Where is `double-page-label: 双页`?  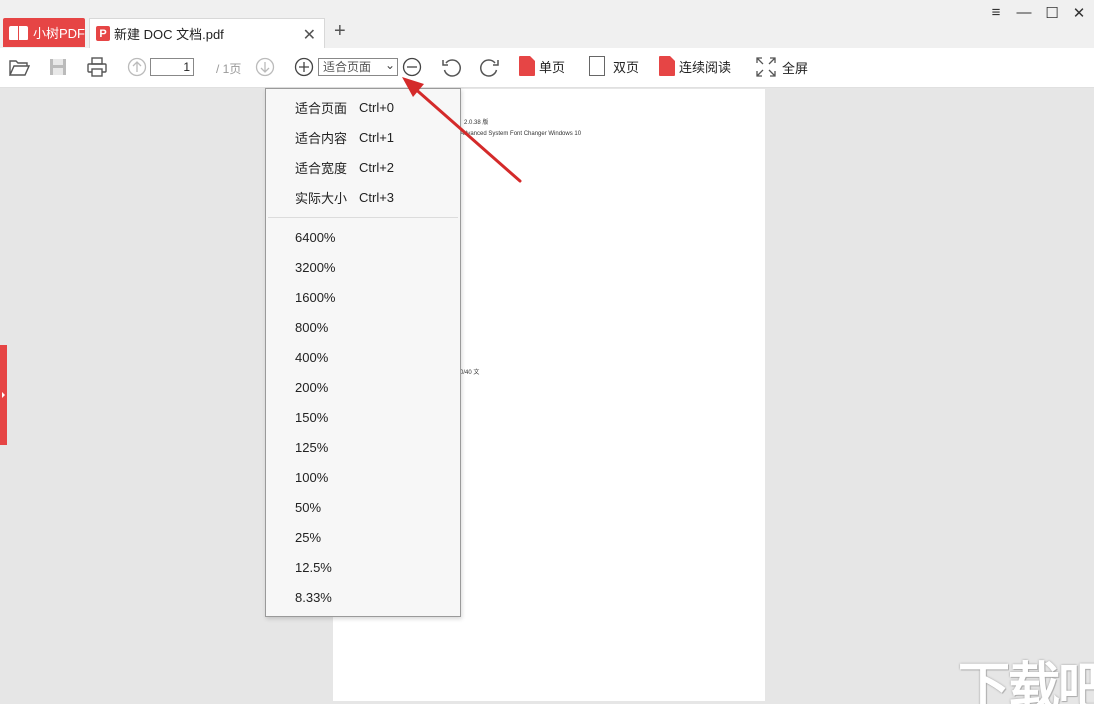 double-page-label: 双页 is located at coordinates (626, 67).